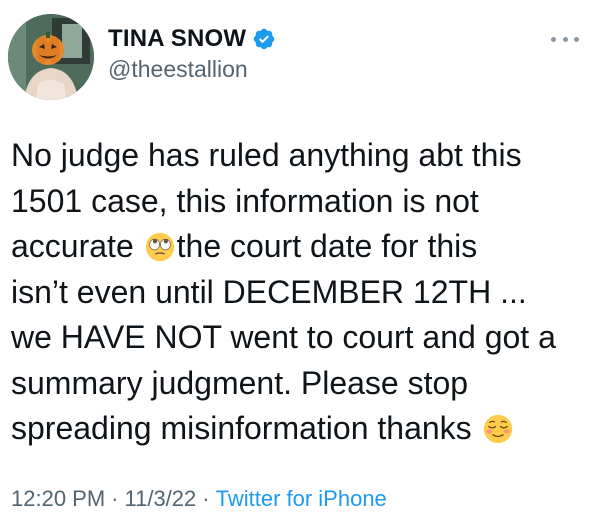 The height and width of the screenshot is (527, 595). What do you see at coordinates (77, 246) in the screenshot?
I see `tweet-line-text: accurate` at bounding box center [77, 246].